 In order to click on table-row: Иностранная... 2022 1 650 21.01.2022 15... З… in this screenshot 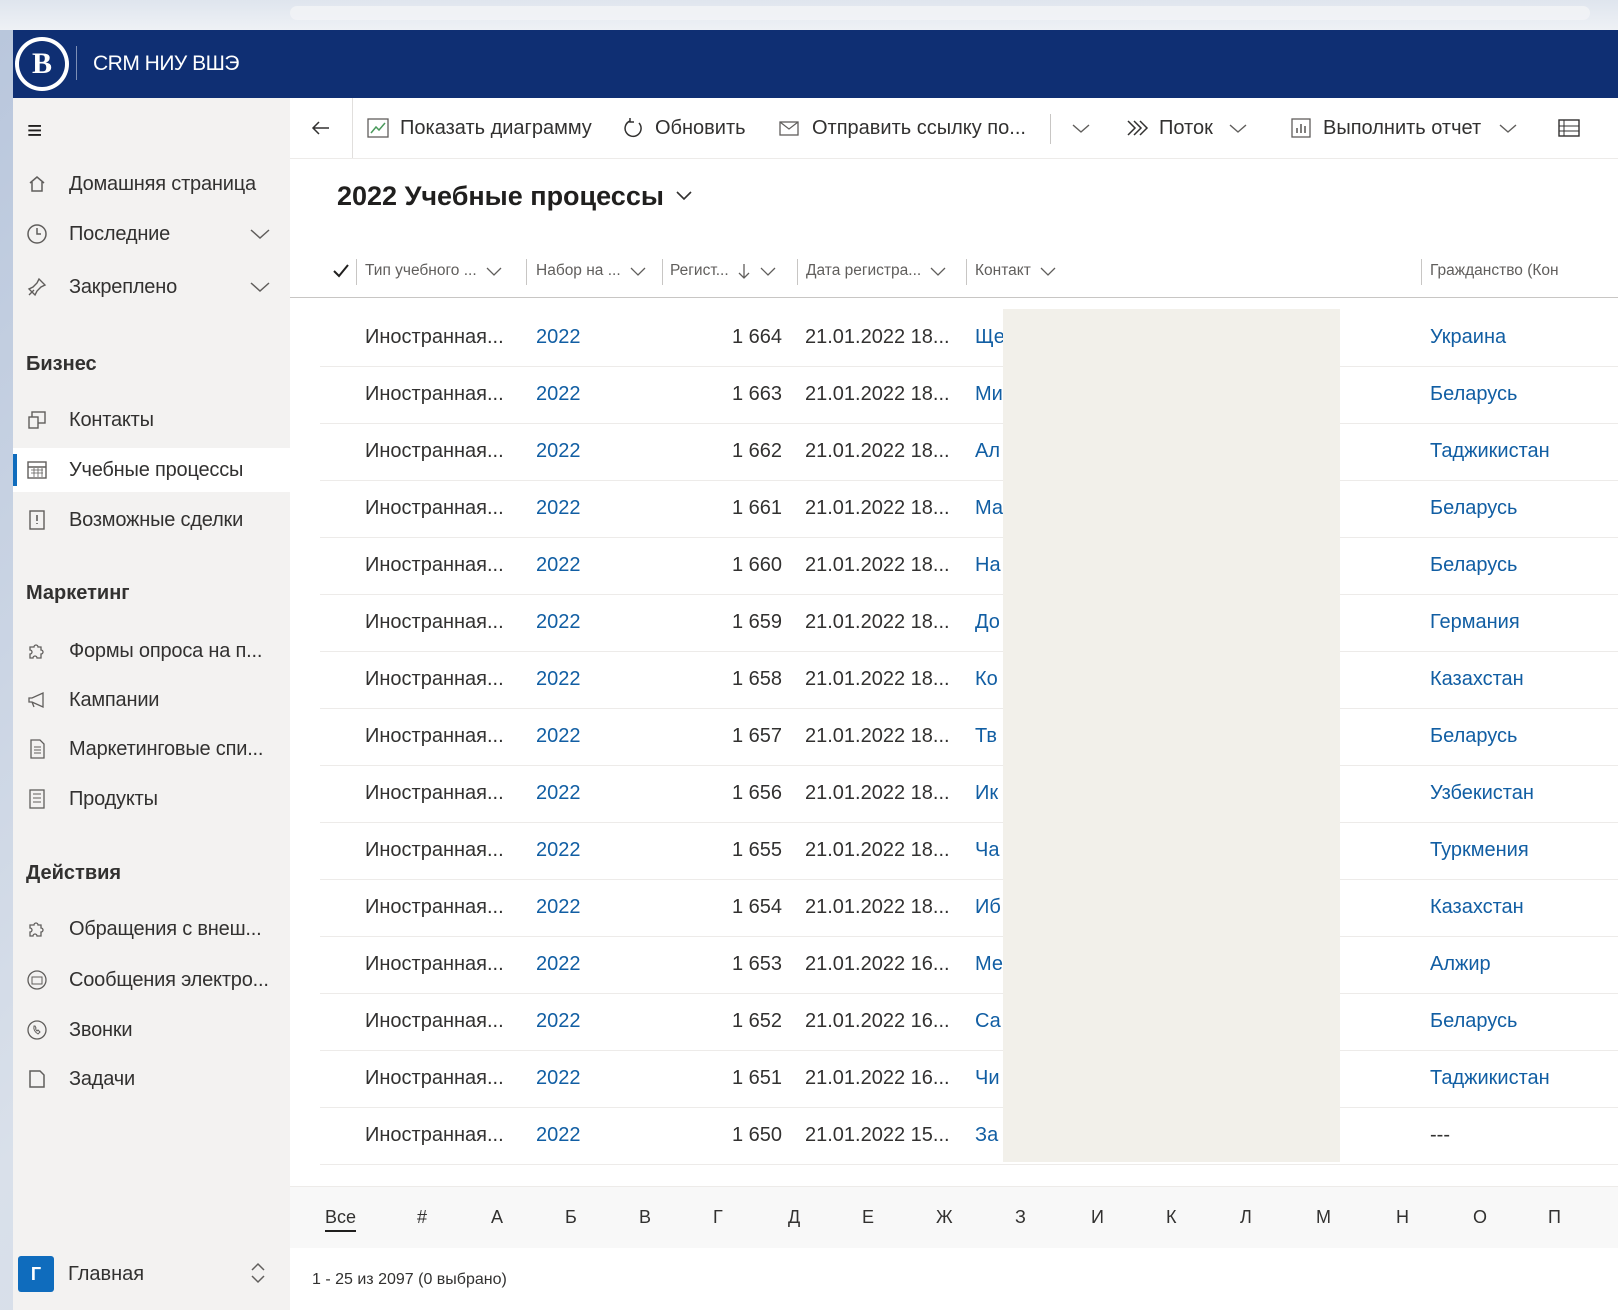, I will do `click(969, 1136)`.